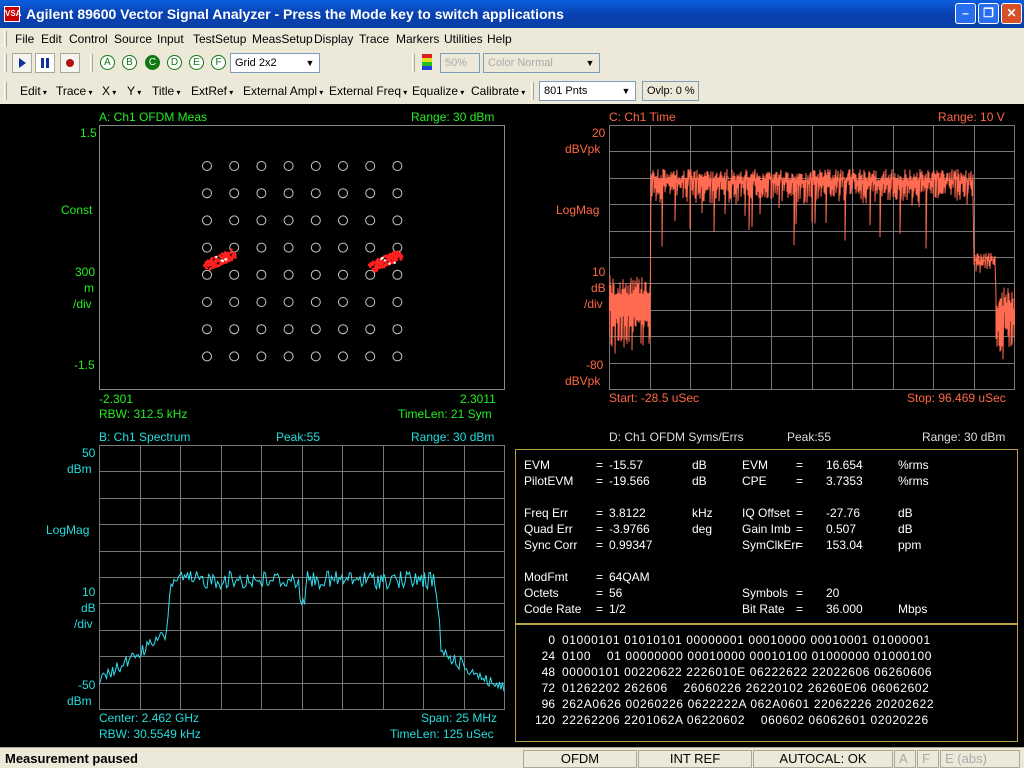 The width and height of the screenshot is (1024, 768). I want to click on tb-menu-calibrate: Calibrate, so click(498, 91).